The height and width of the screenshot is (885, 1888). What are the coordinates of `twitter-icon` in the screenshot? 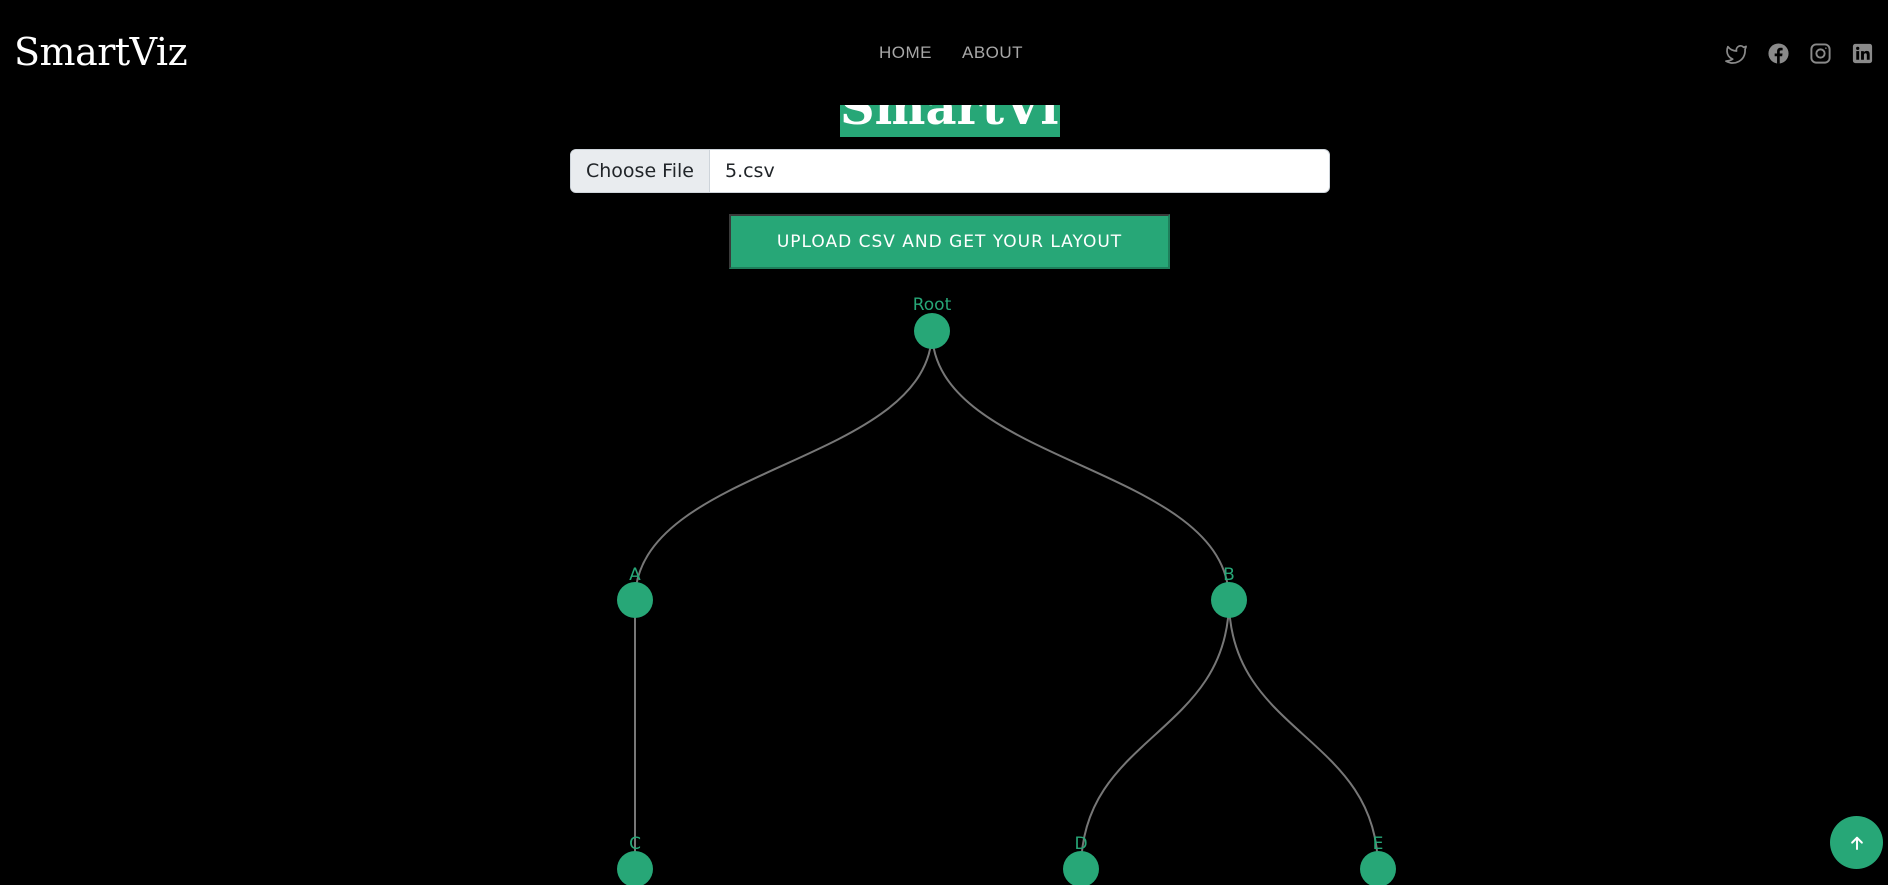 It's located at (1736, 53).